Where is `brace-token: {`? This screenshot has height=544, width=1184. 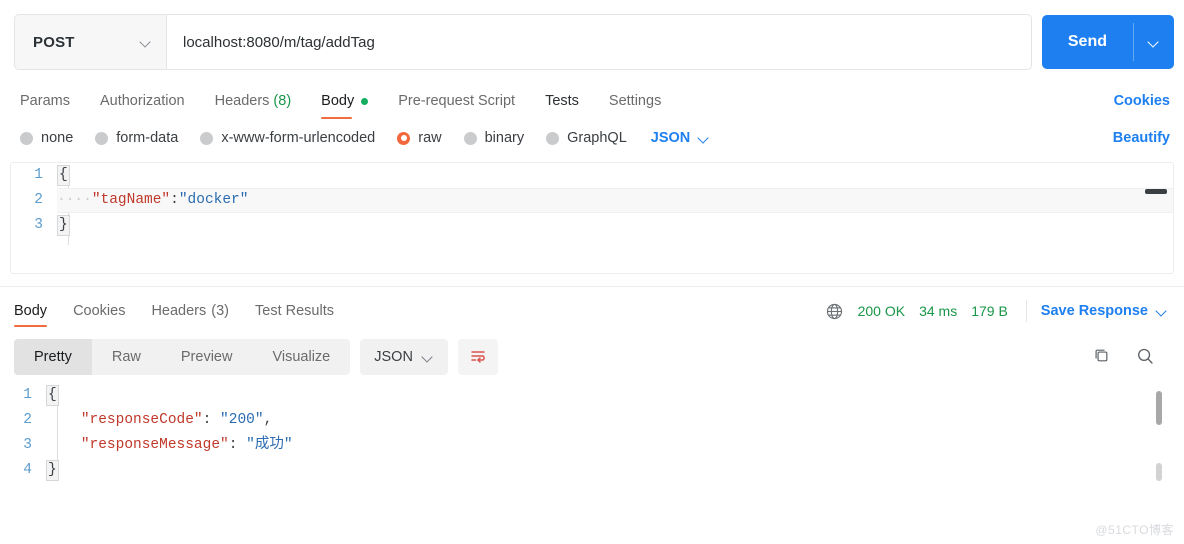 brace-token: { is located at coordinates (63, 175).